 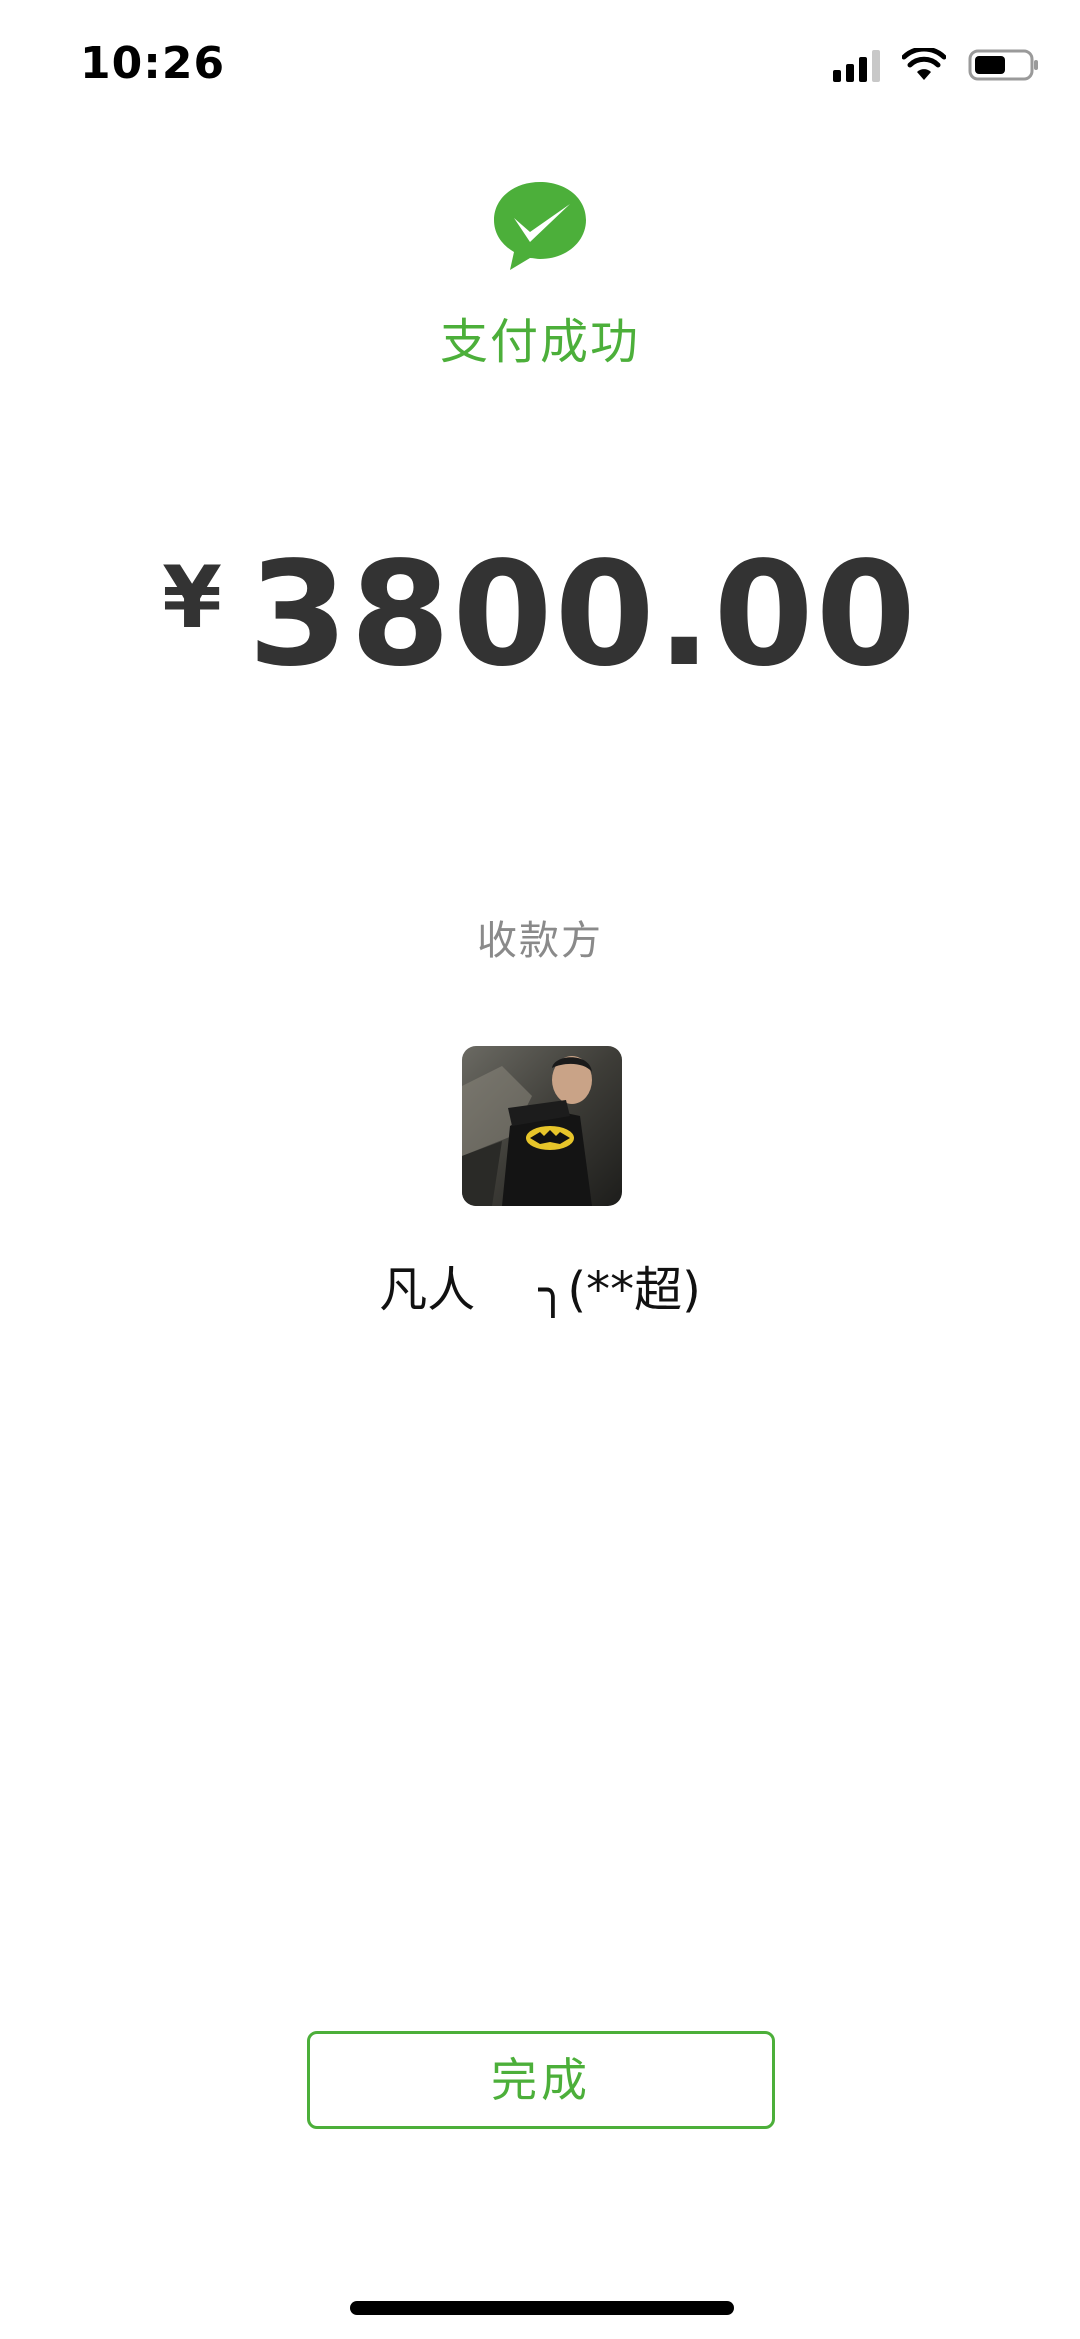 What do you see at coordinates (541, 2080) in the screenshot?
I see `done-button: 完成` at bounding box center [541, 2080].